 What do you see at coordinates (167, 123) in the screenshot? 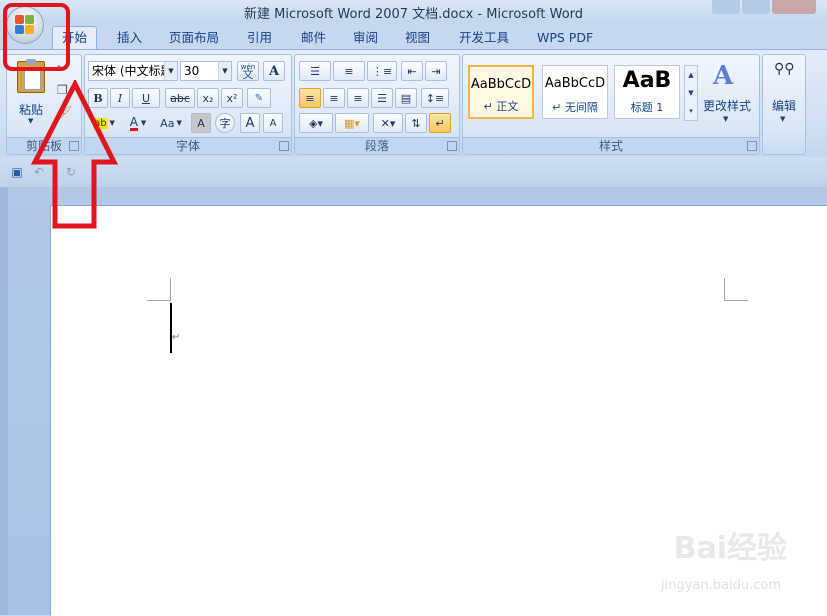
I see `change-case-icon: Aa` at bounding box center [167, 123].